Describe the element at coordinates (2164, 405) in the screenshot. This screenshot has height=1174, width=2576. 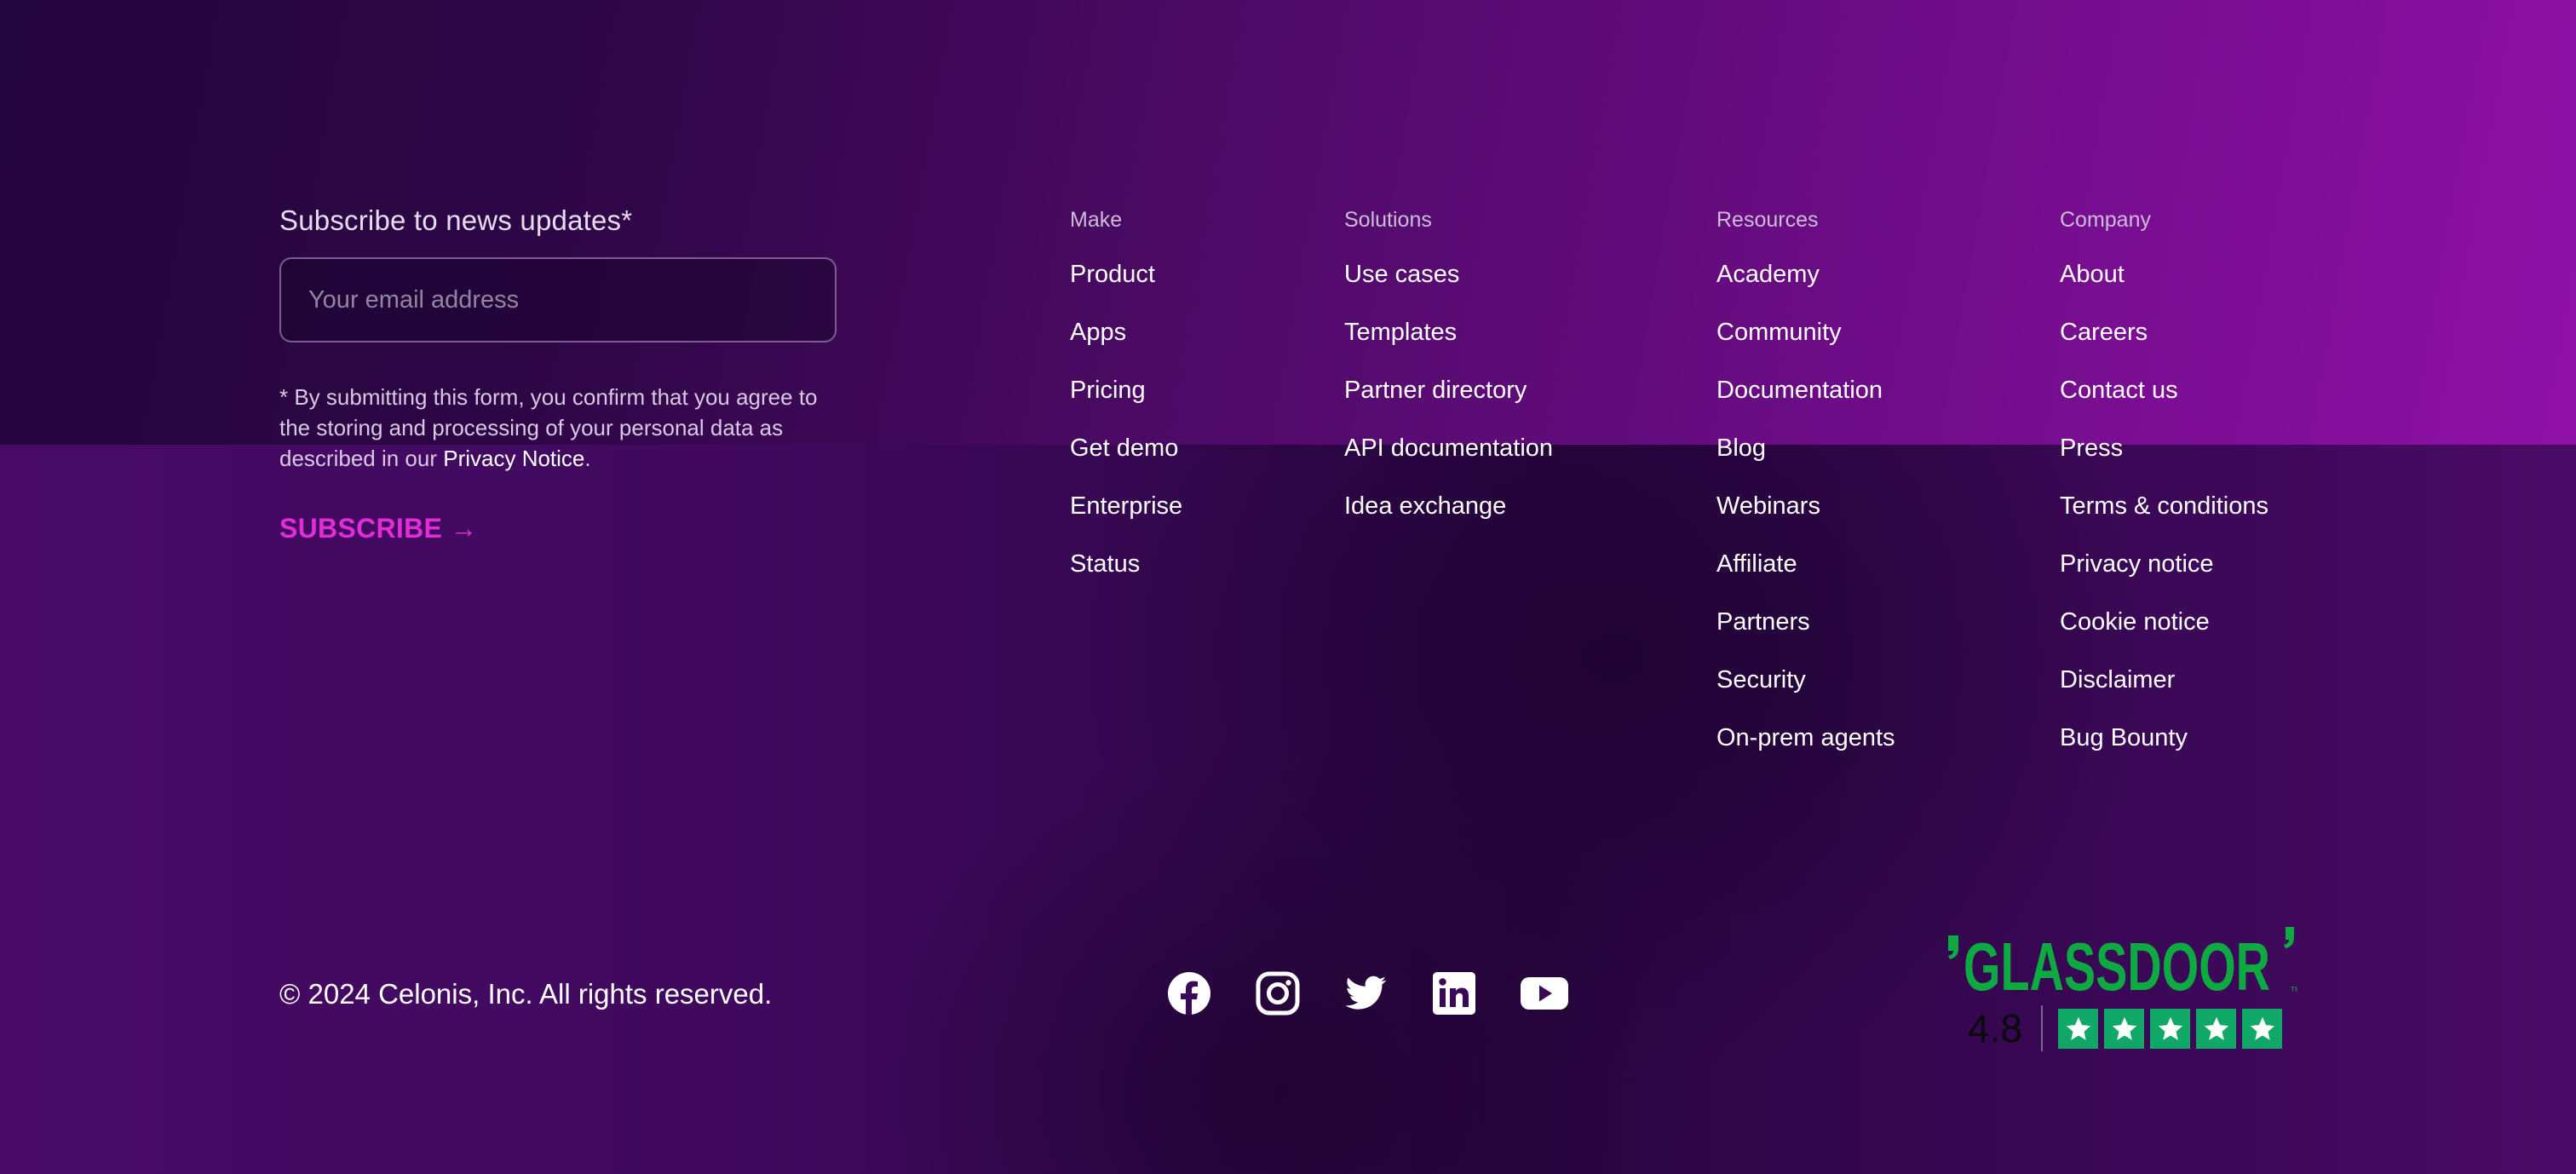
I see `footer-link-company: Contact us` at that location.